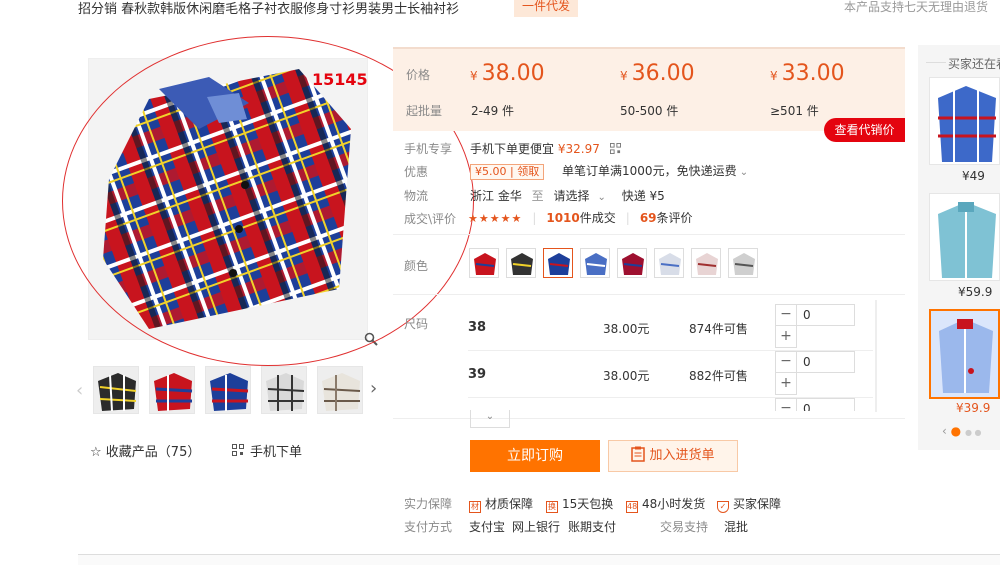 The width and height of the screenshot is (1000, 565). What do you see at coordinates (546, 8) in the screenshot?
I see `dropship-tag: 一件代发` at bounding box center [546, 8].